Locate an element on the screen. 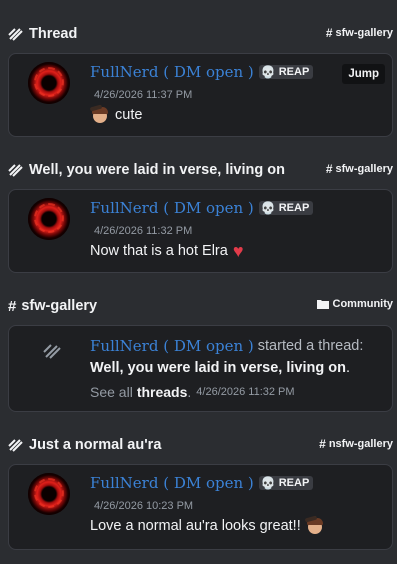  message-text: cute is located at coordinates (129, 115).